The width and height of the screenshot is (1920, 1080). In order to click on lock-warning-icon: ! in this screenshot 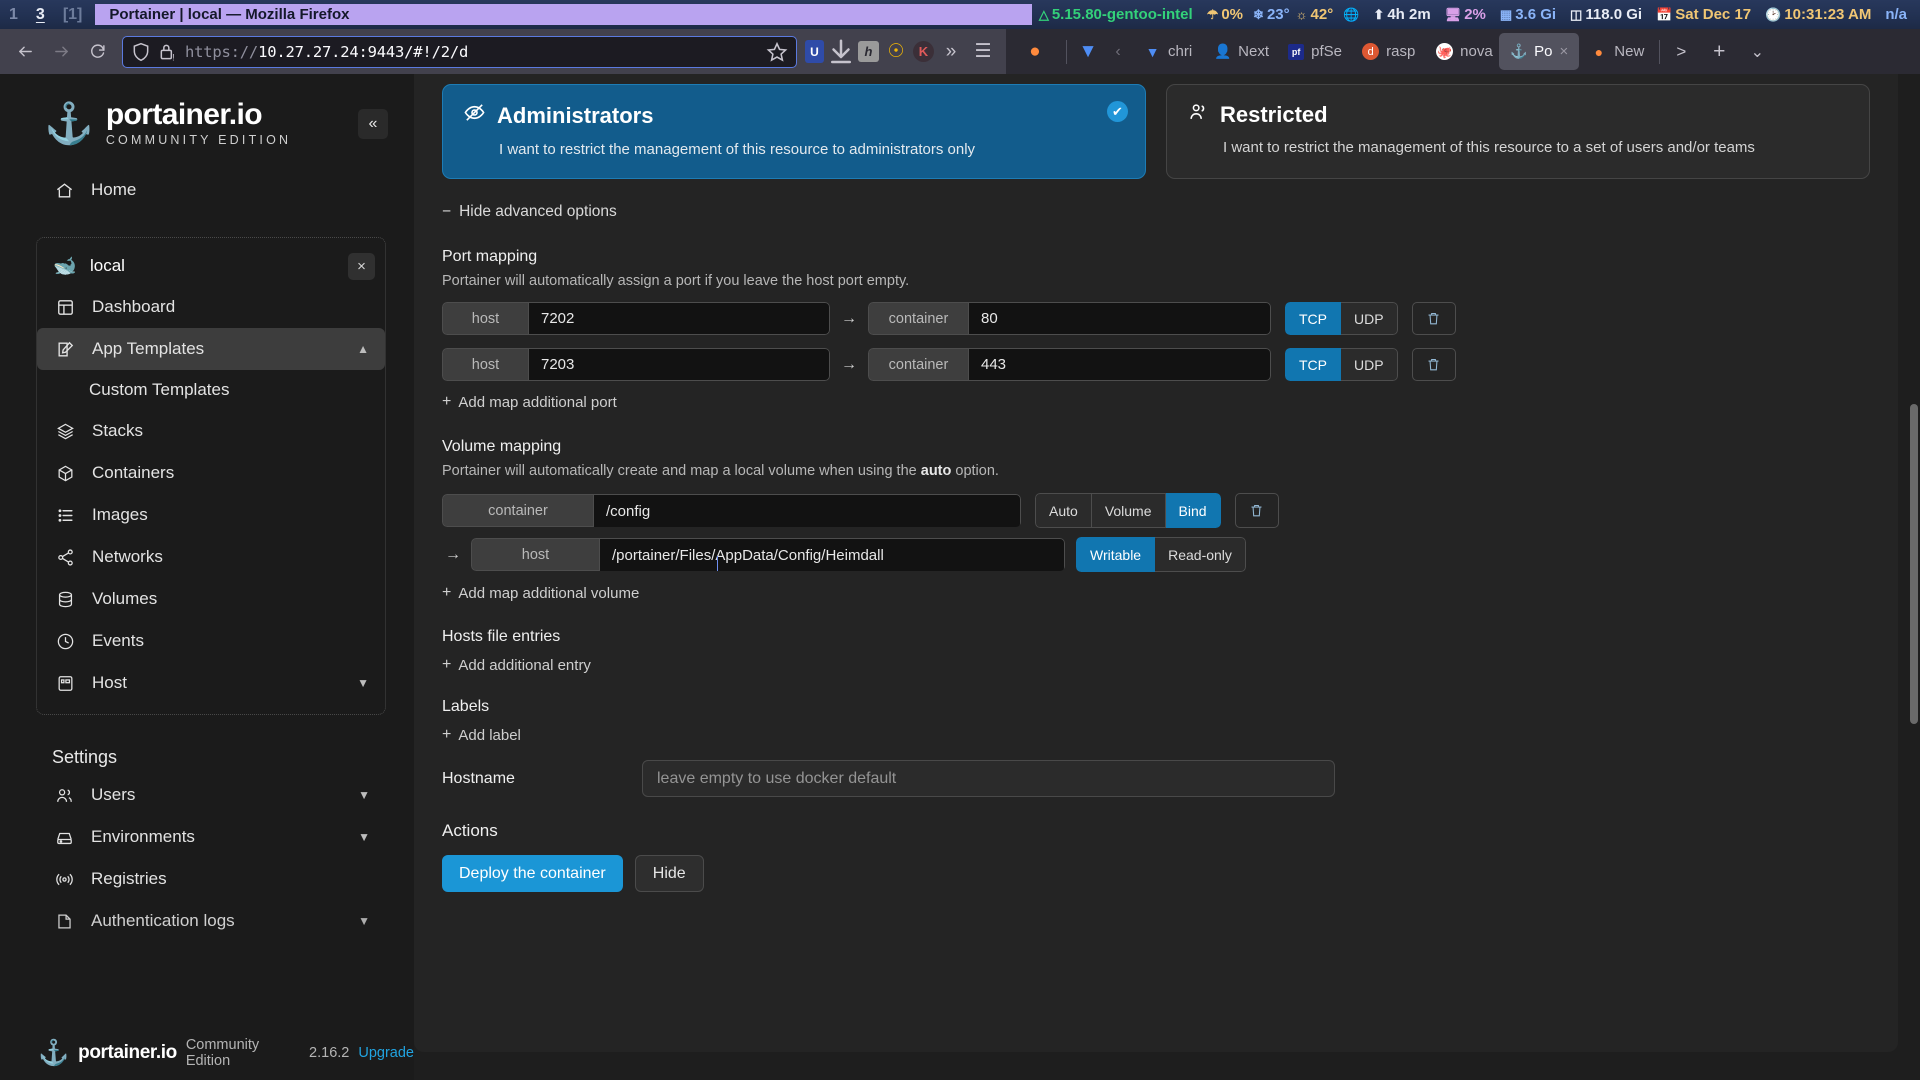, I will do `click(168, 52)`.